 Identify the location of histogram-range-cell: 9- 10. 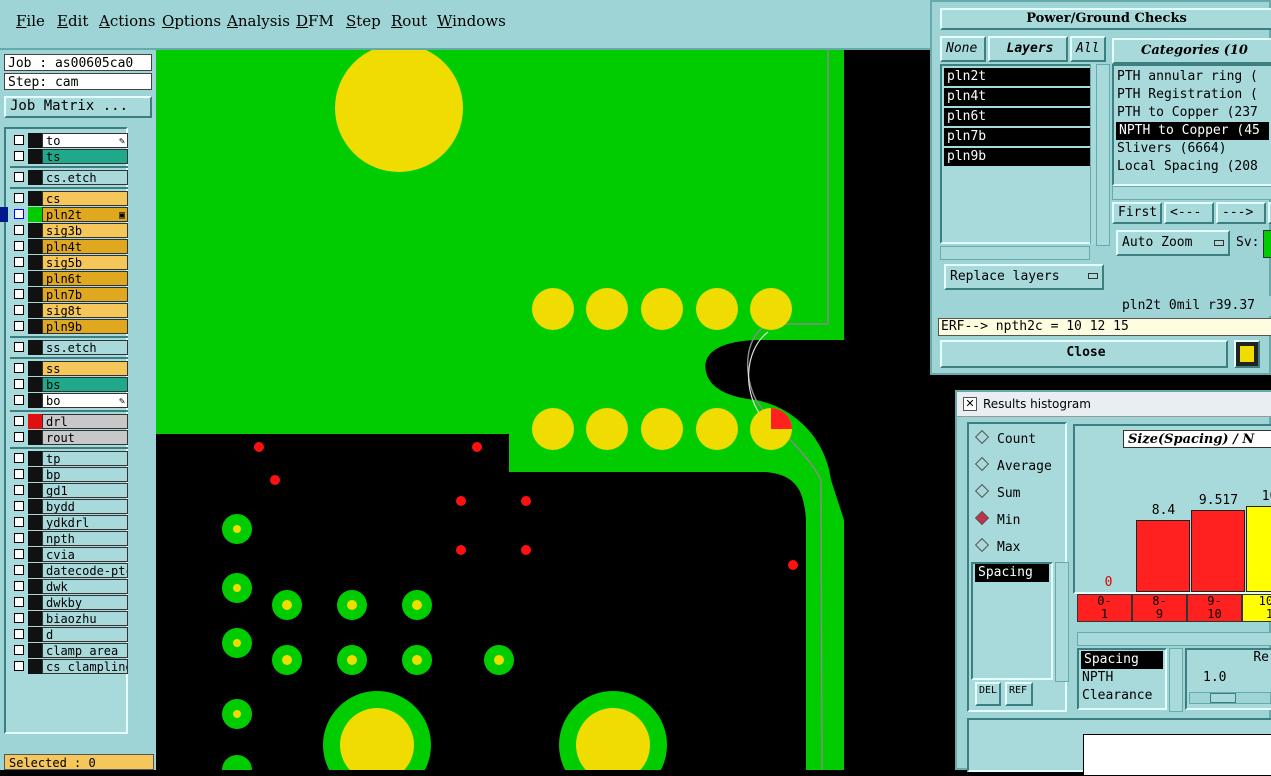
(1214, 608).